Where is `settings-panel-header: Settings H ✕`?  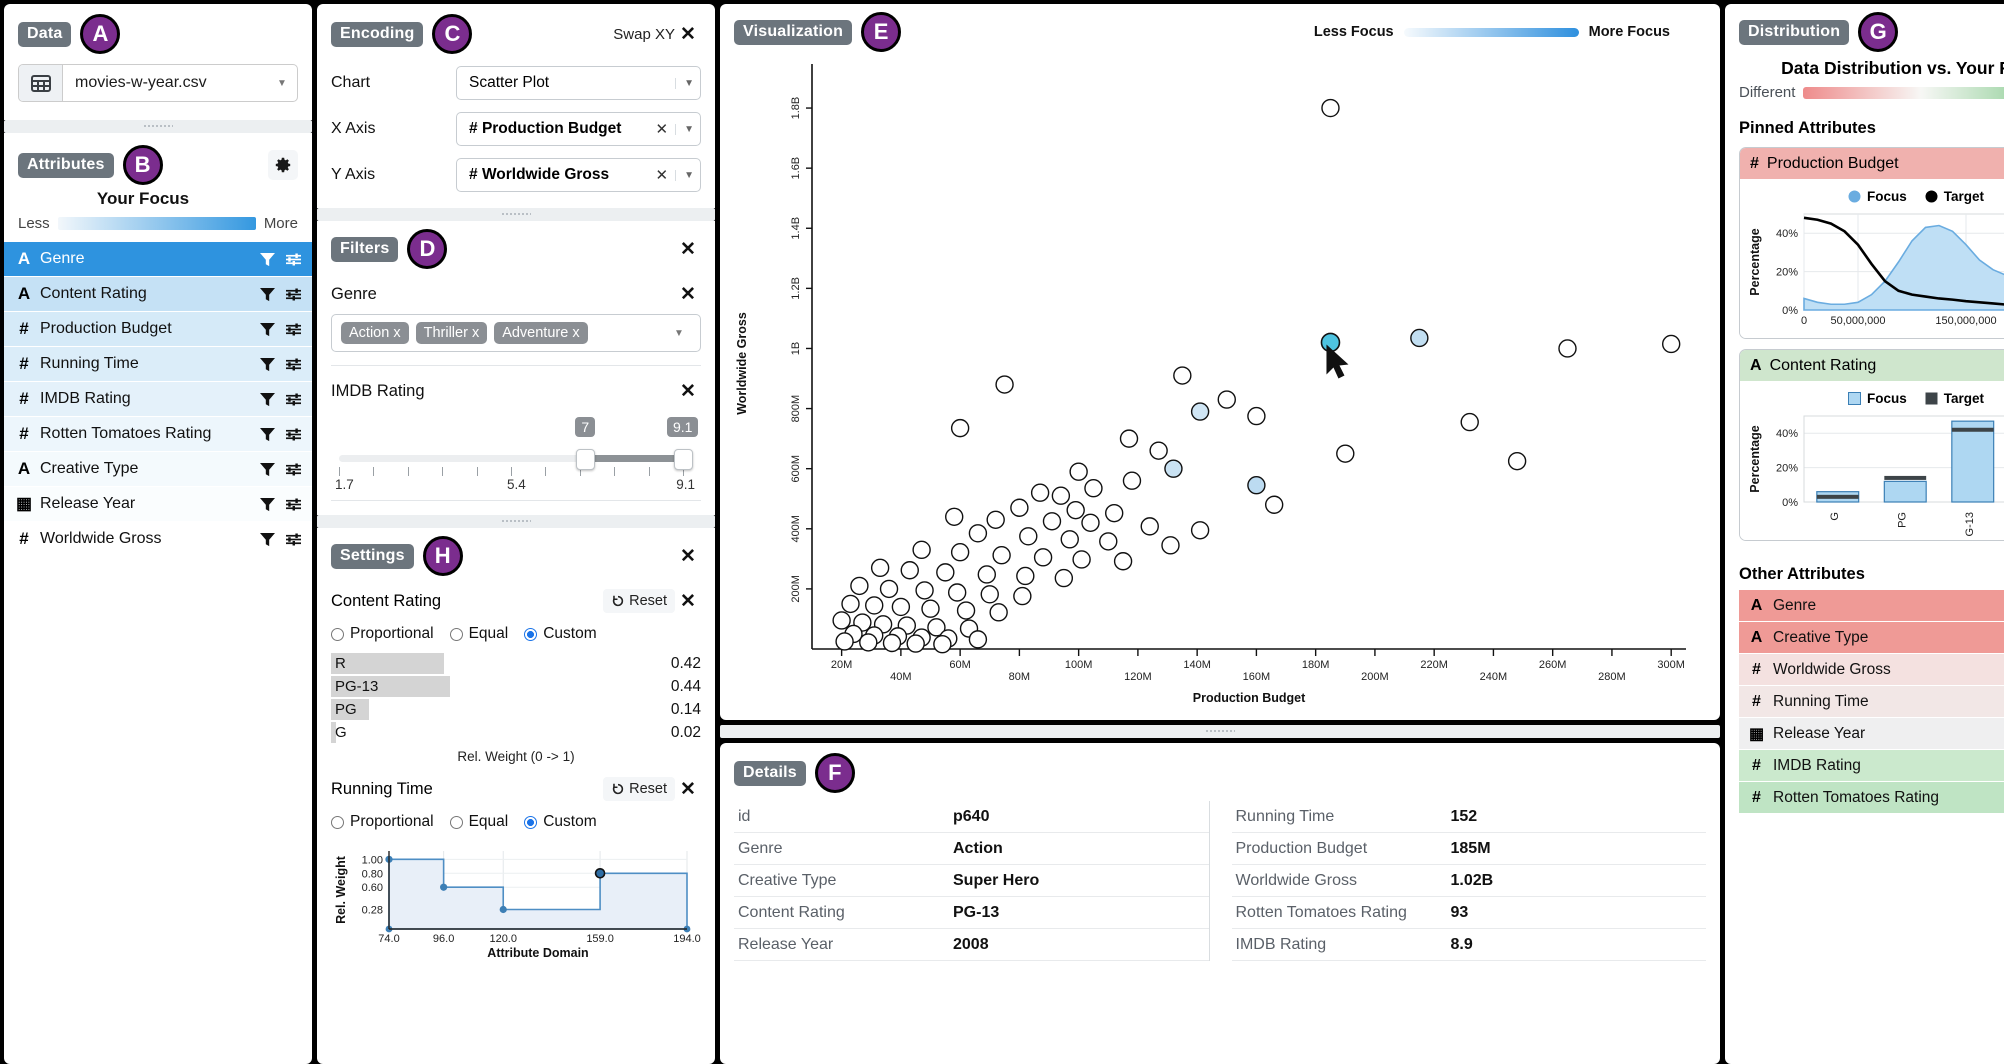
settings-panel-header: Settings H ✕ is located at coordinates (516, 556).